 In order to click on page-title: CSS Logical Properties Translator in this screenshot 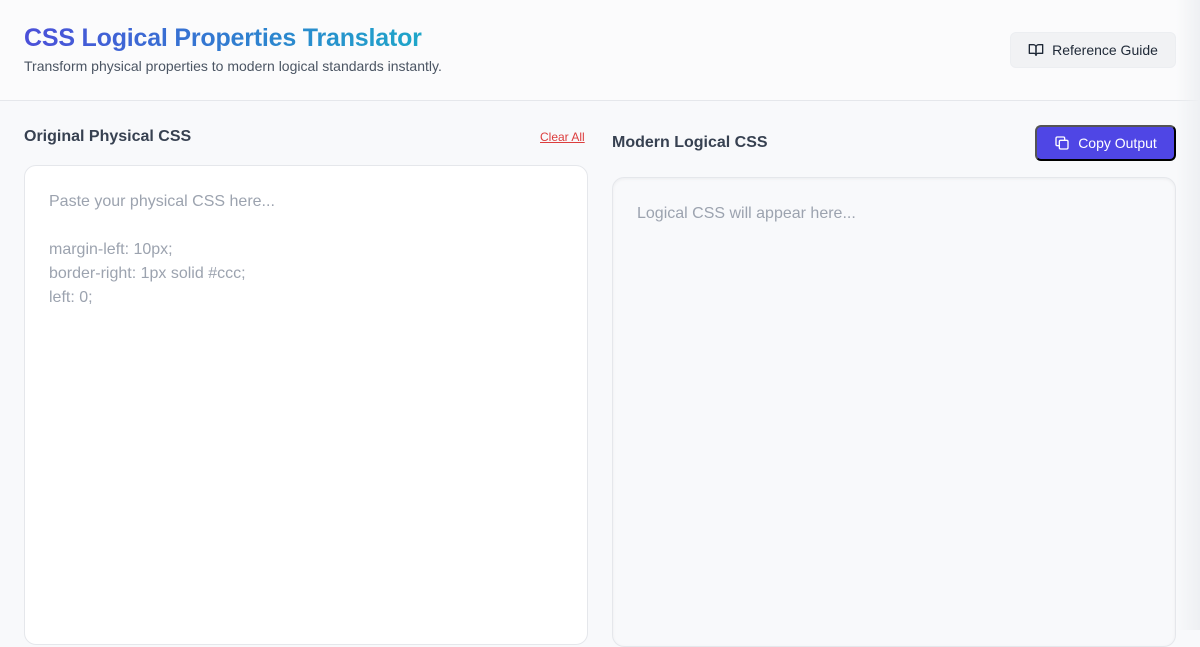, I will do `click(223, 38)`.